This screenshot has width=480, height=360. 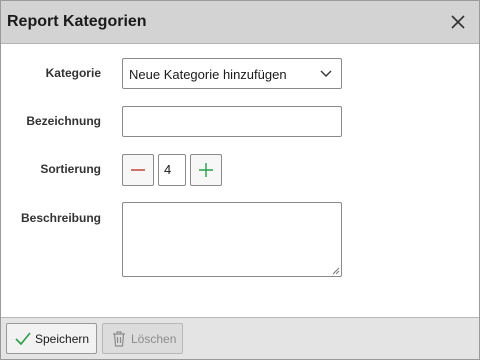 I want to click on sort-decrement-button, so click(x=138, y=170).